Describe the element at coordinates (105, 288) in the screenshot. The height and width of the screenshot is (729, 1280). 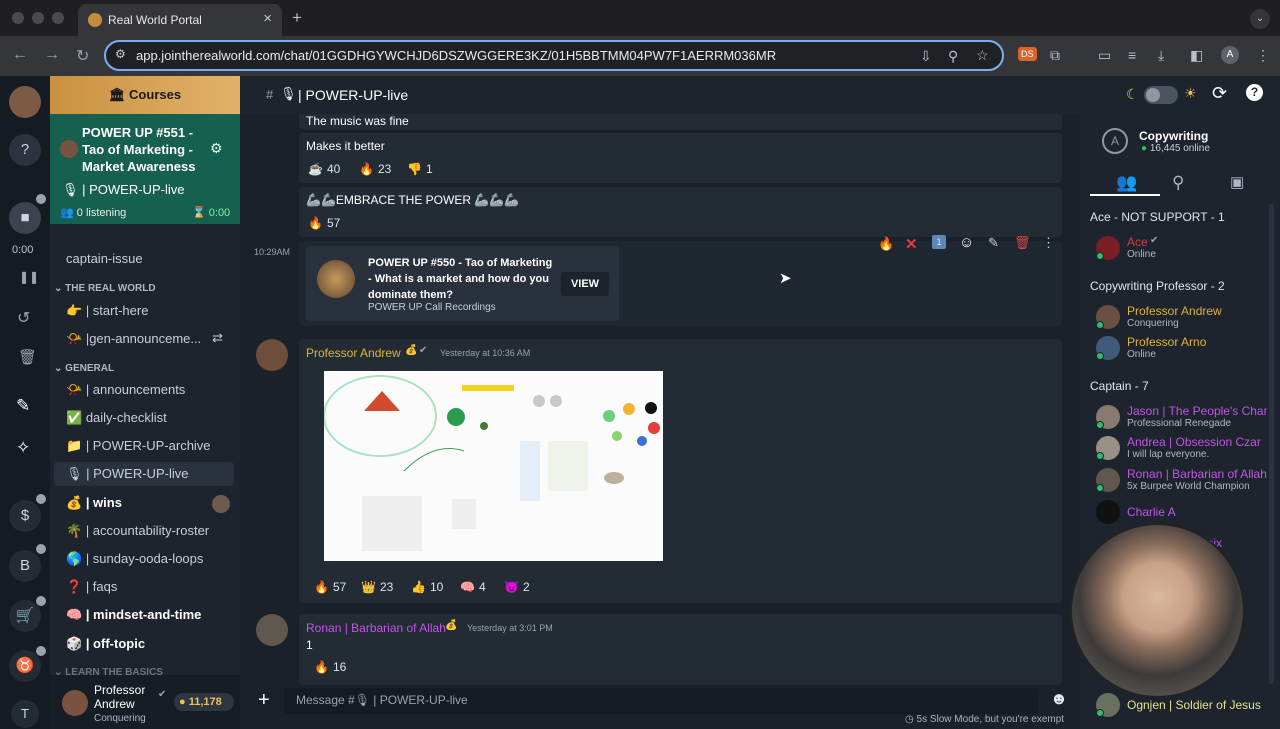
I see `category-the-real-world: ⌄ THE REAL WORLD` at that location.